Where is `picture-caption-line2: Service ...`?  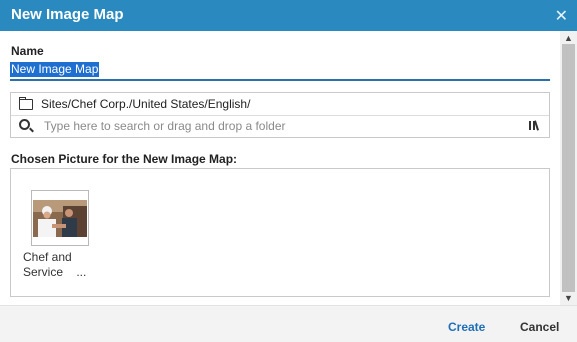
picture-caption-line2: Service ... is located at coordinates (55, 272).